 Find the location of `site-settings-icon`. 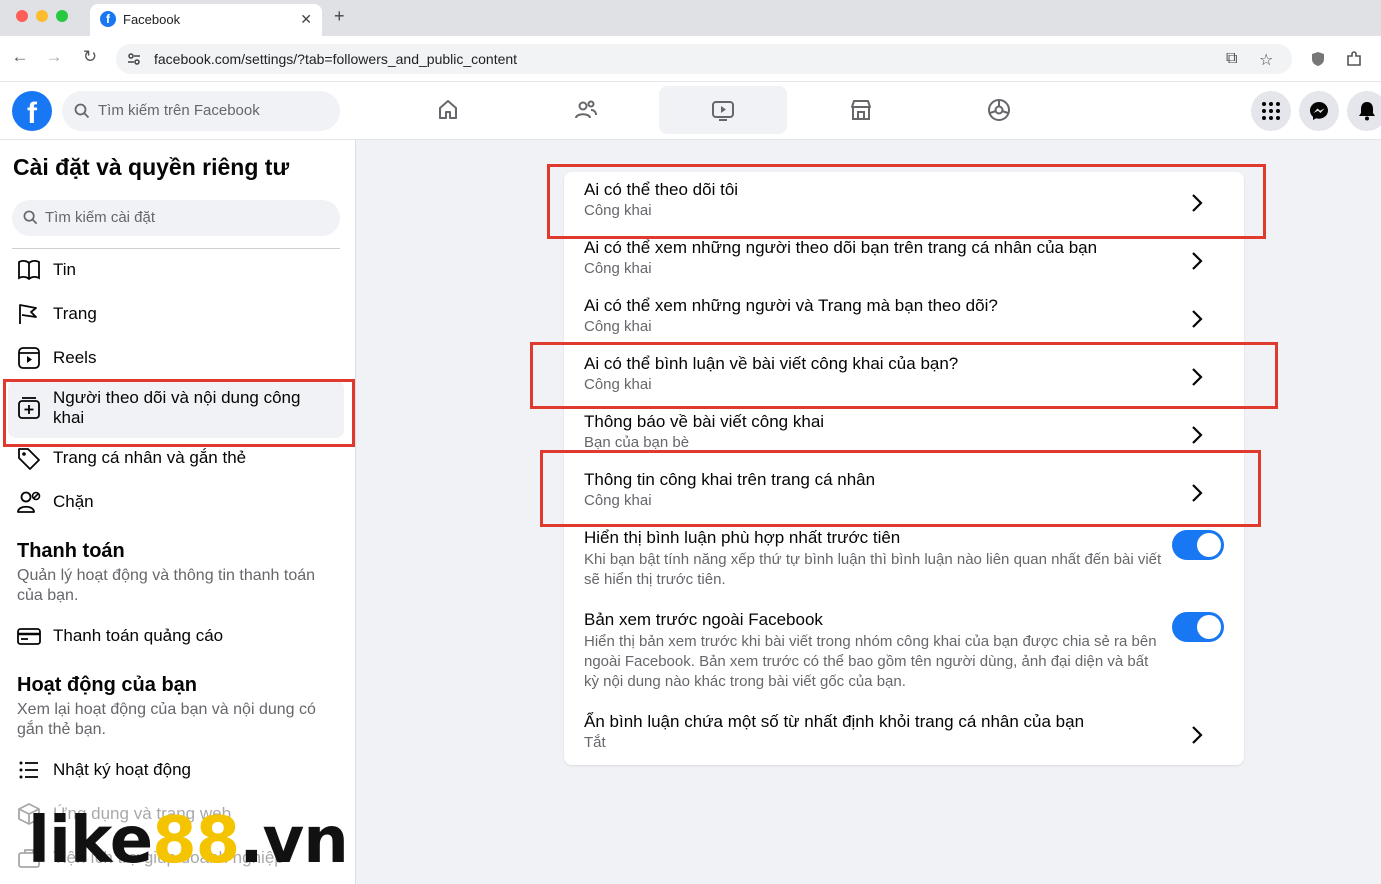

site-settings-icon is located at coordinates (134, 59).